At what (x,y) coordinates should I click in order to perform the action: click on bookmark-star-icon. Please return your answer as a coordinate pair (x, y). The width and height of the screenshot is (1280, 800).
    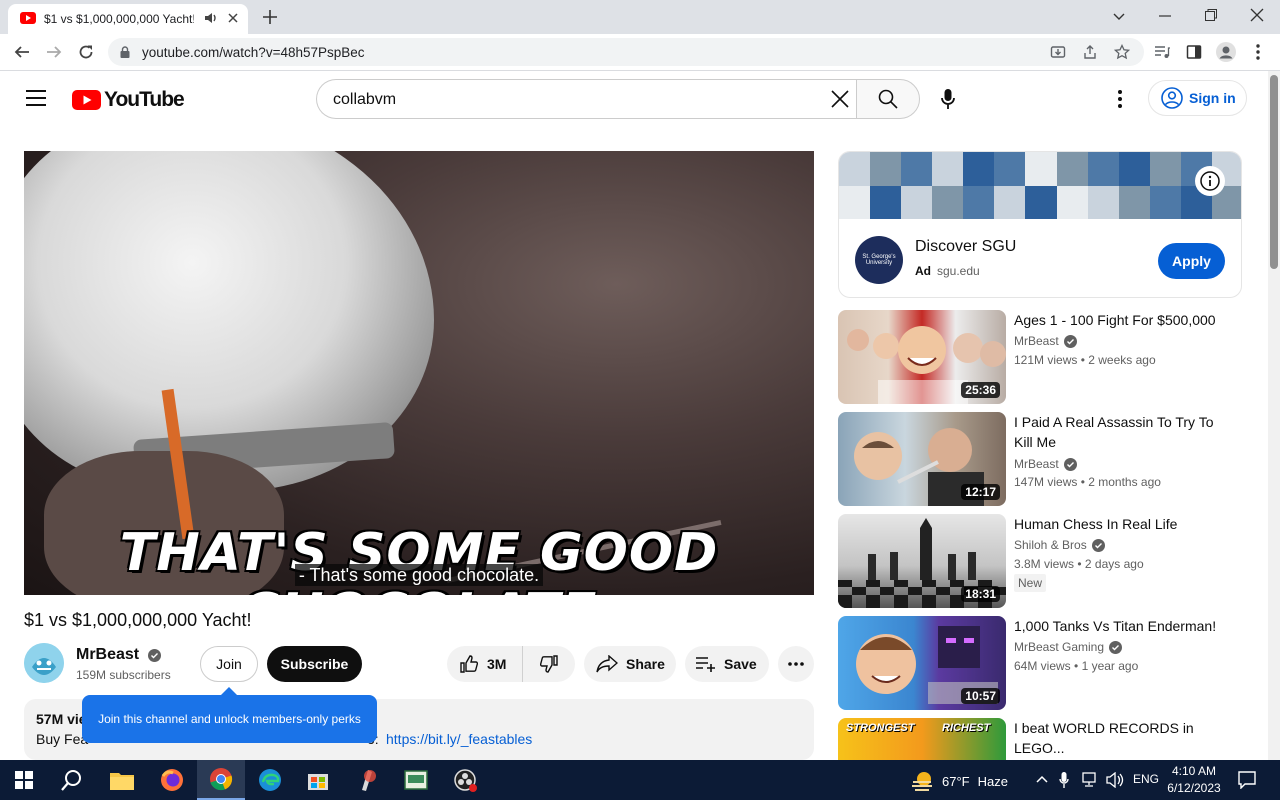
    Looking at the image, I should click on (1122, 52).